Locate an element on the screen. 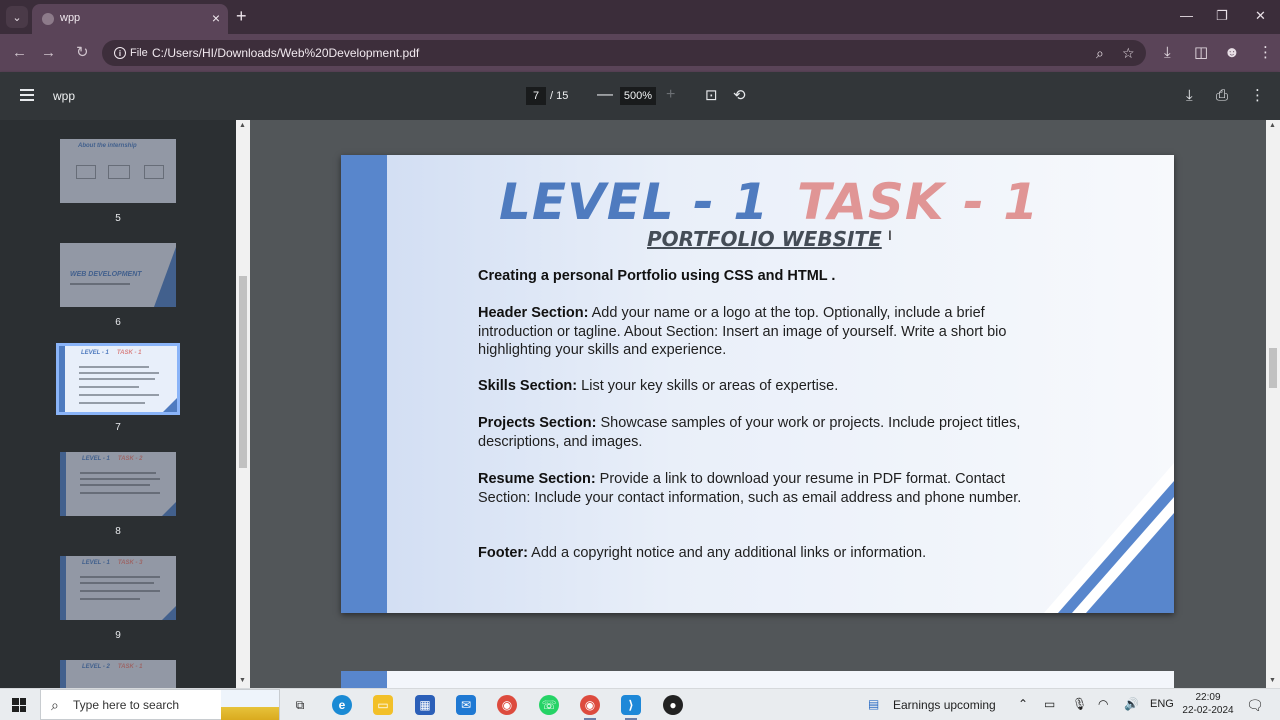 This screenshot has width=1280, height=720. restore-icon: ❐ is located at coordinates (1222, 16).